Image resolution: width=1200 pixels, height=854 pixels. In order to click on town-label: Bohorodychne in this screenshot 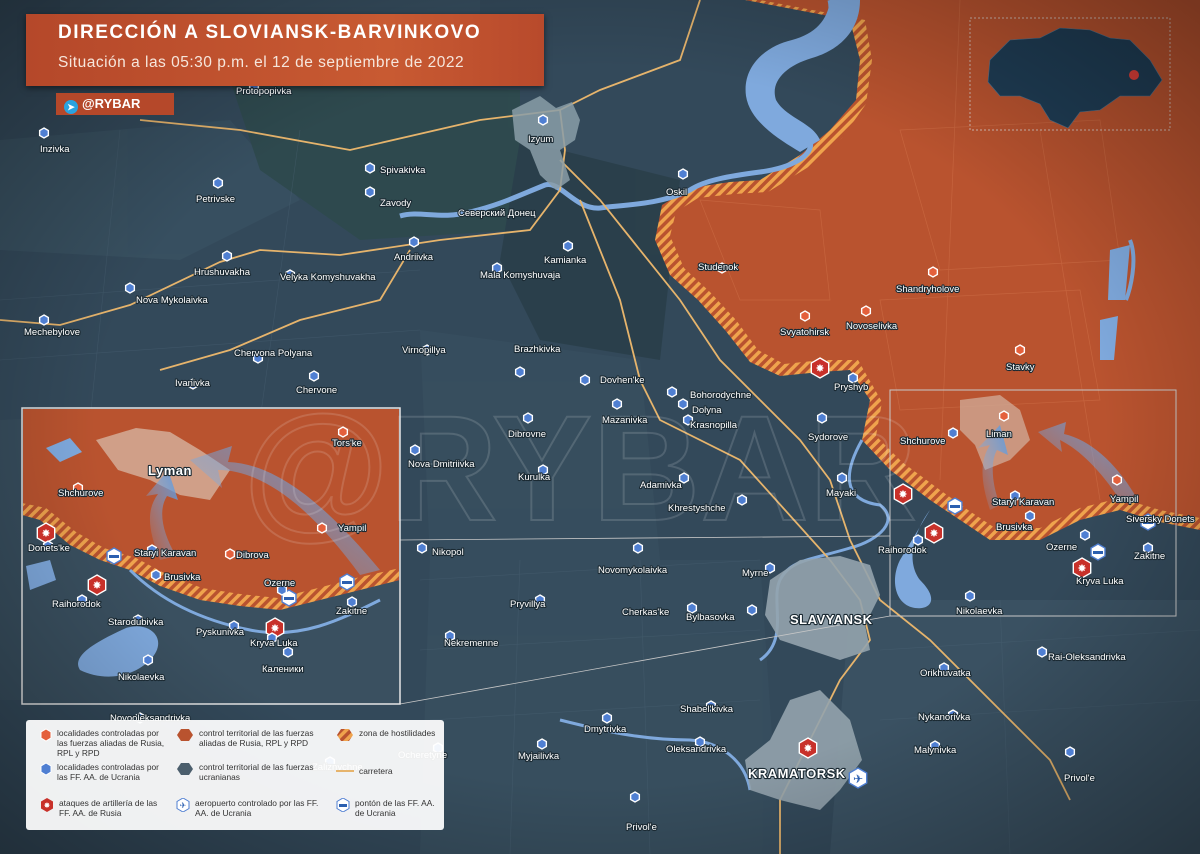, I will do `click(720, 395)`.